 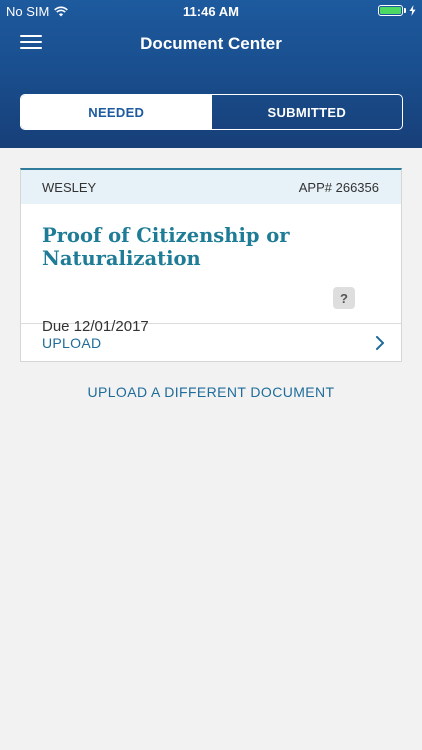 I want to click on document-title: Proof of Citizenship or Naturalization, so click(x=187, y=247).